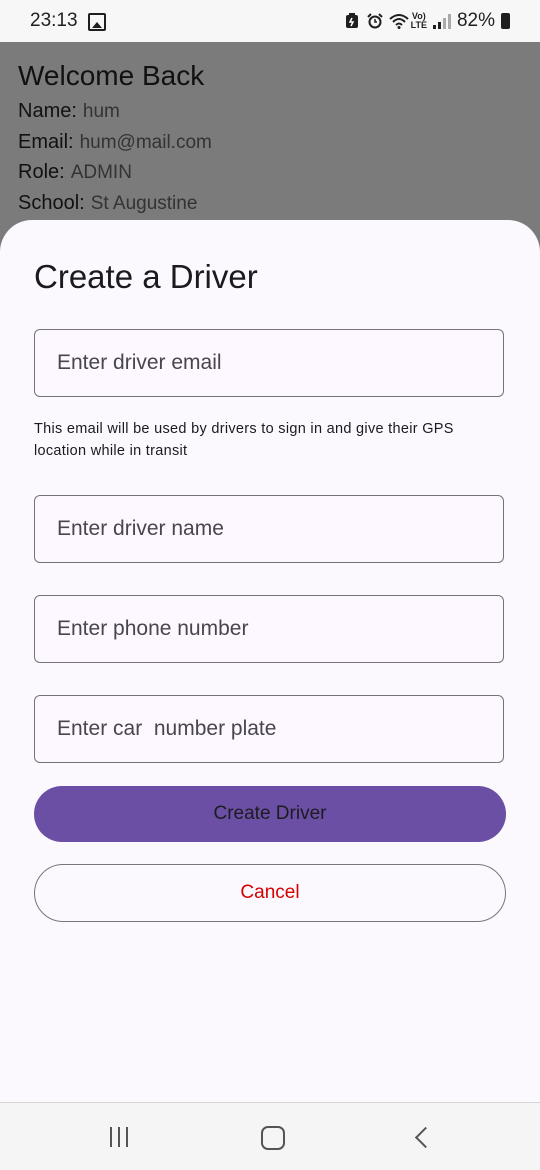  Describe the element at coordinates (441, 21) in the screenshot. I see `signal-icon` at that location.